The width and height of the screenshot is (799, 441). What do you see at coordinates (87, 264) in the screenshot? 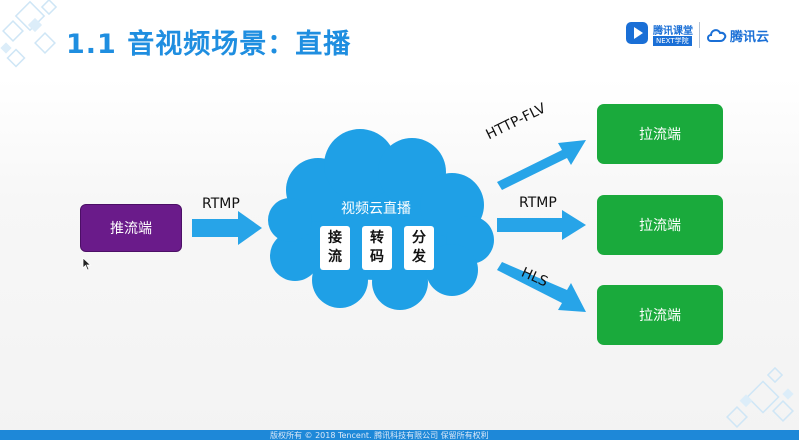
I see `mouse-cursor-icon` at bounding box center [87, 264].